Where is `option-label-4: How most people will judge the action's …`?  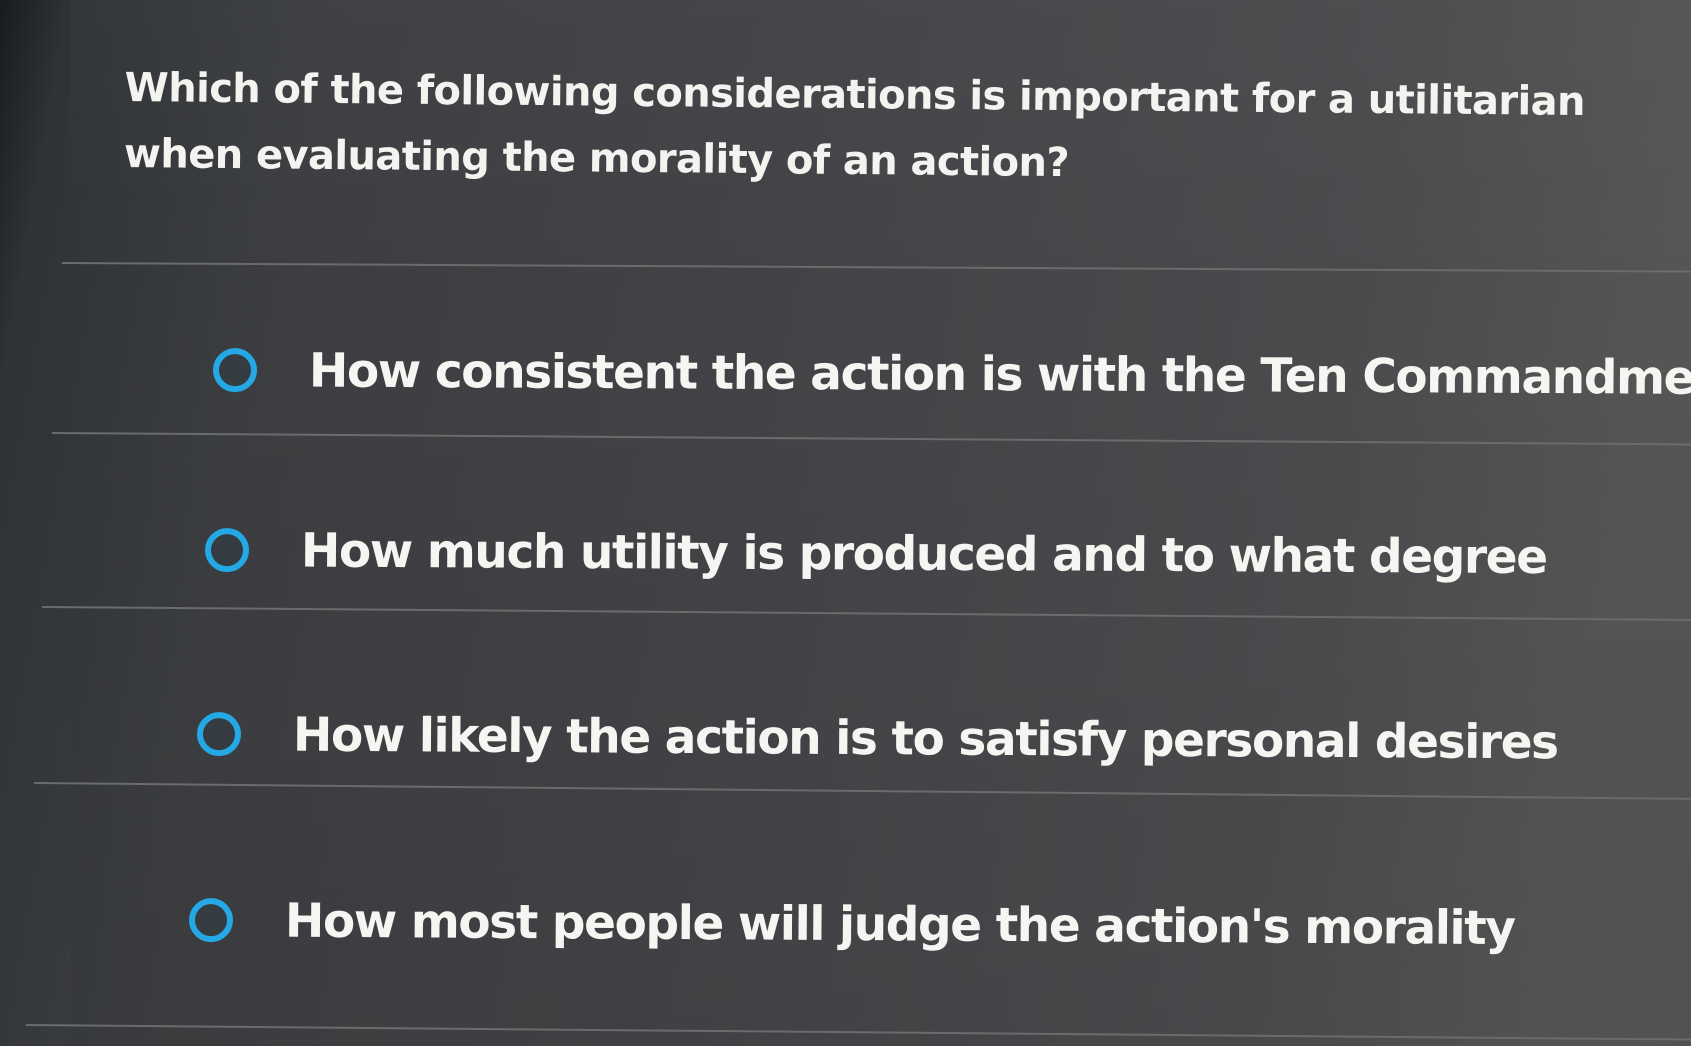
option-label-4: How most people will judge the action's … is located at coordinates (899, 924).